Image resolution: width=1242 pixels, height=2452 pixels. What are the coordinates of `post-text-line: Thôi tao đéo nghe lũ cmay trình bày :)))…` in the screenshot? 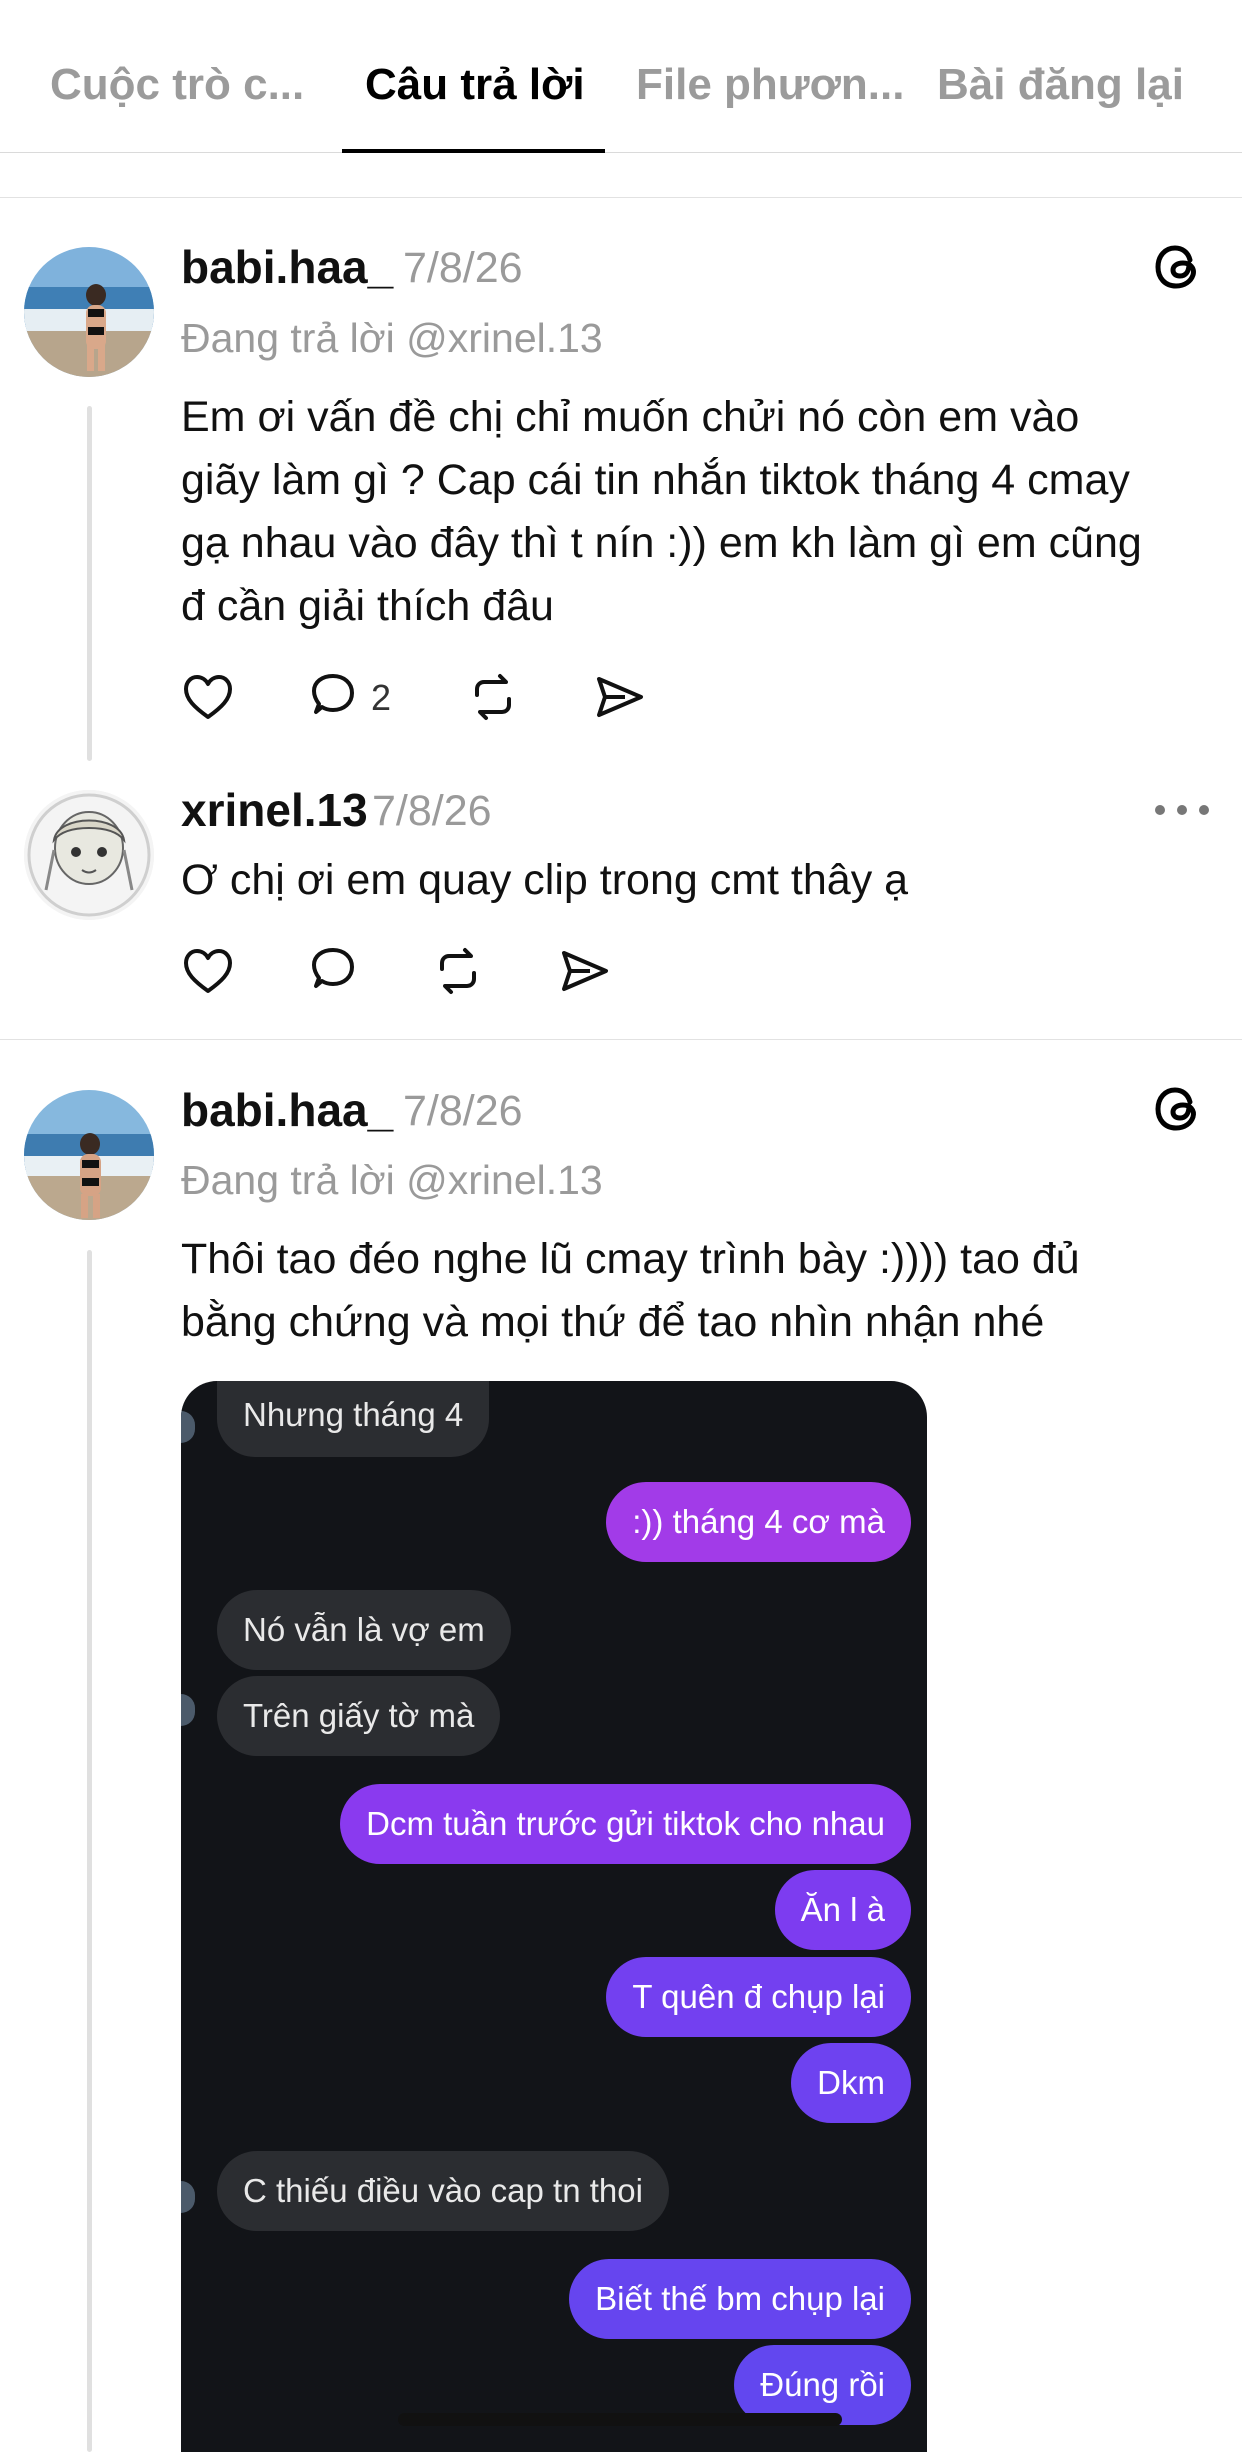 It's located at (630, 1259).